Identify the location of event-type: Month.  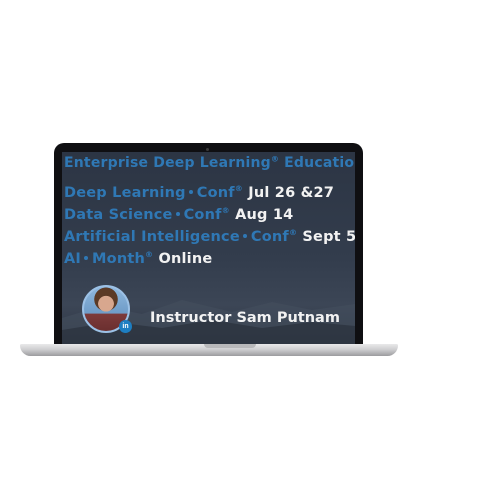
(118, 259).